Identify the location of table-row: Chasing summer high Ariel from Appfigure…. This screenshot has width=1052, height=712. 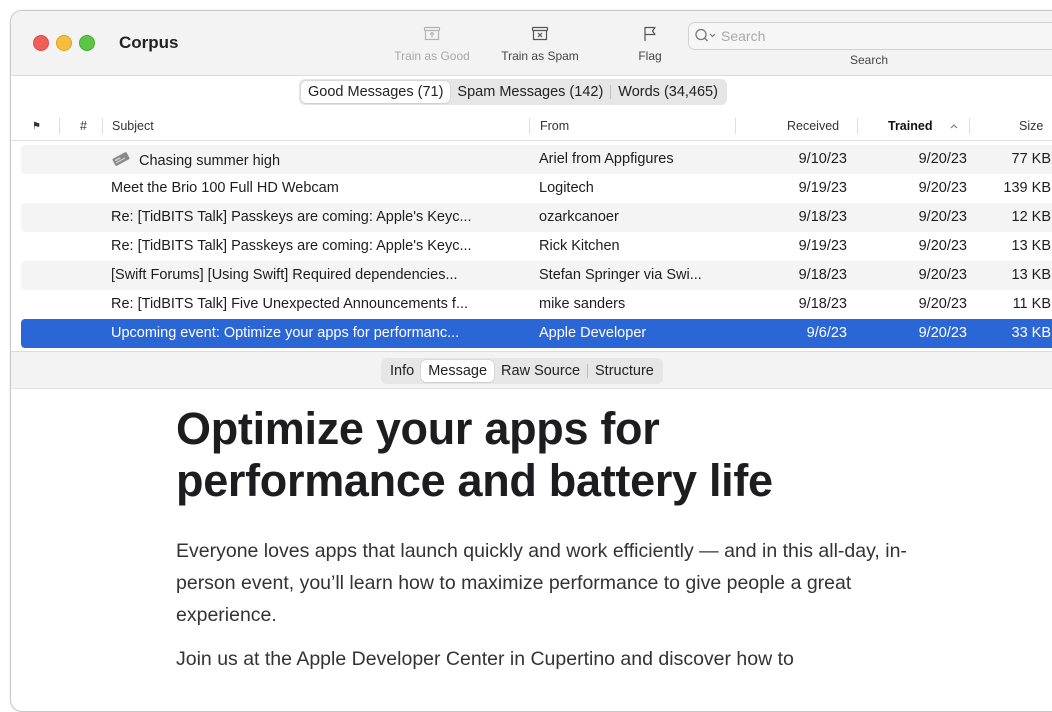
(536, 159).